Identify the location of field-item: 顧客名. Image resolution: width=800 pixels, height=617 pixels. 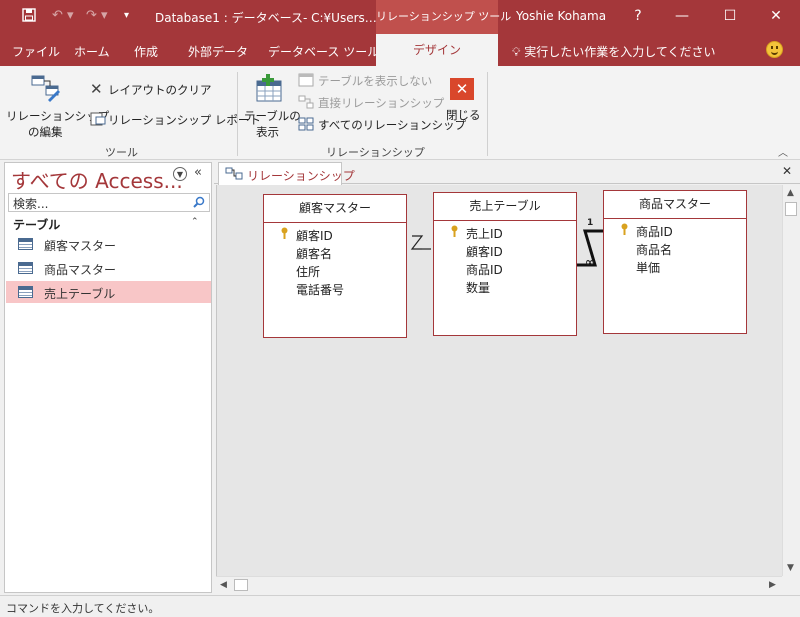
(314, 253).